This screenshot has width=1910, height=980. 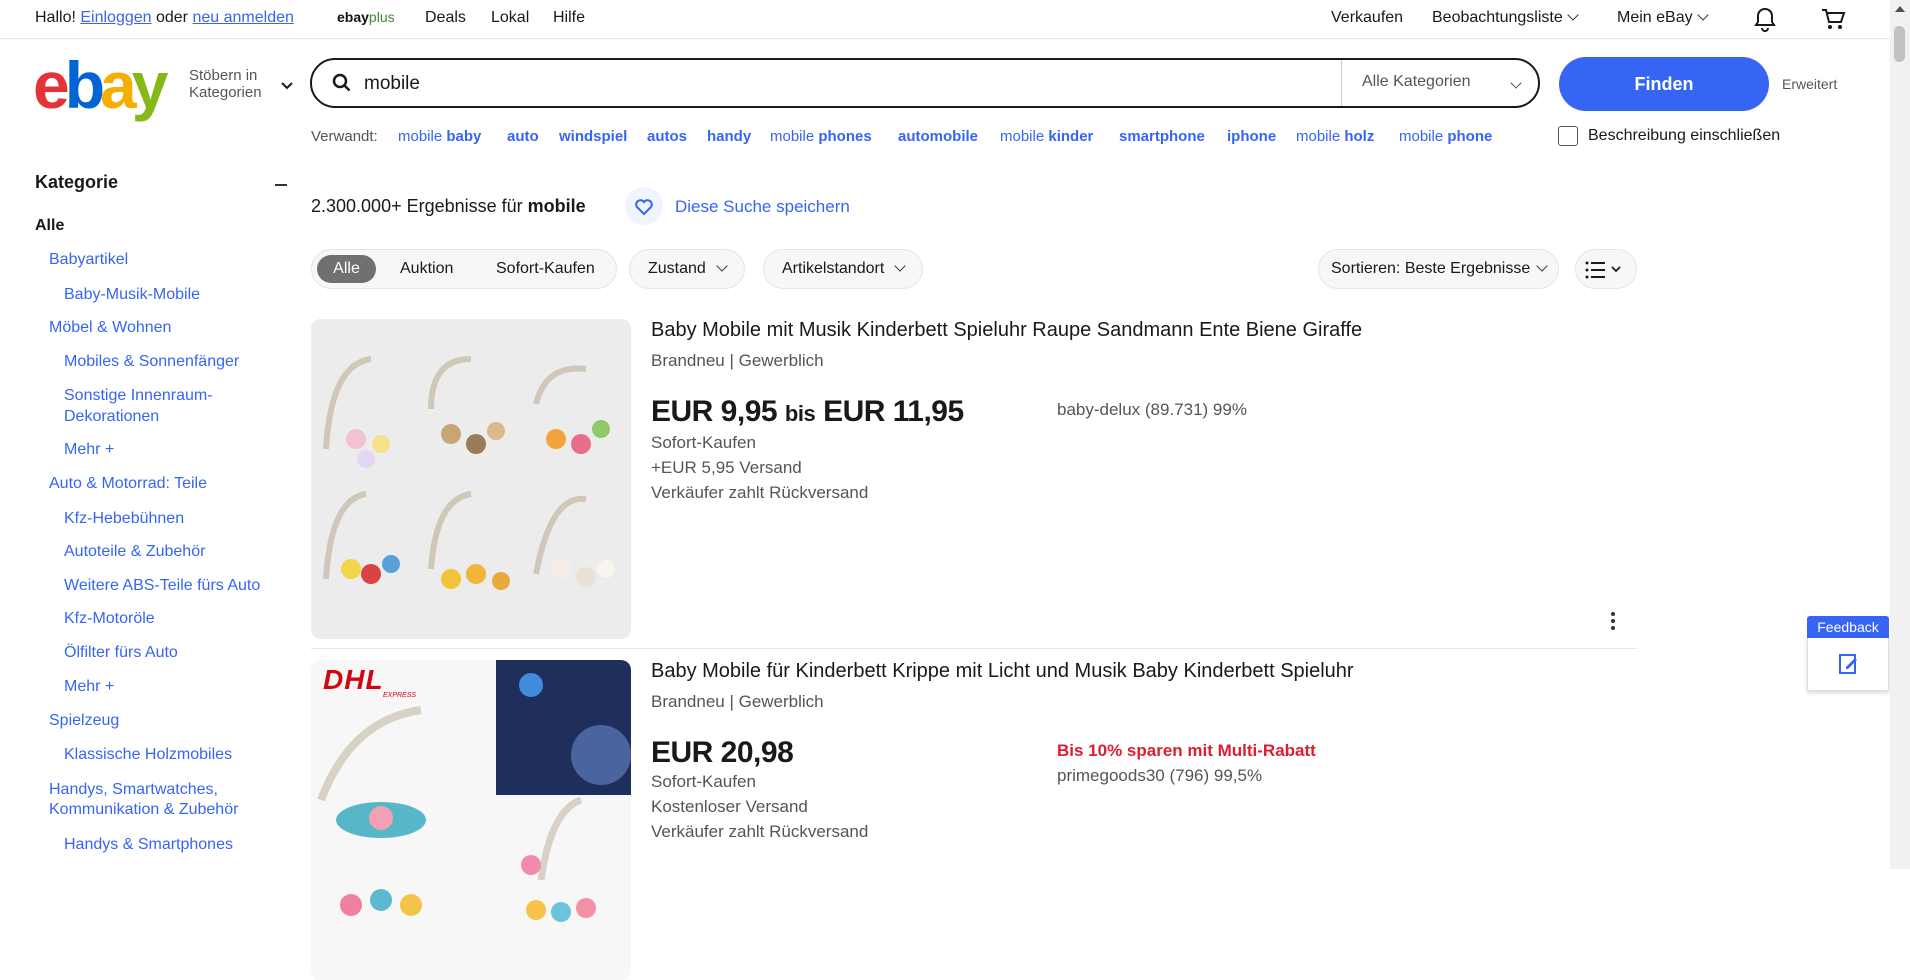 What do you see at coordinates (143, 810) in the screenshot?
I see `sidebar-item: Kommunikation & Zubehör` at bounding box center [143, 810].